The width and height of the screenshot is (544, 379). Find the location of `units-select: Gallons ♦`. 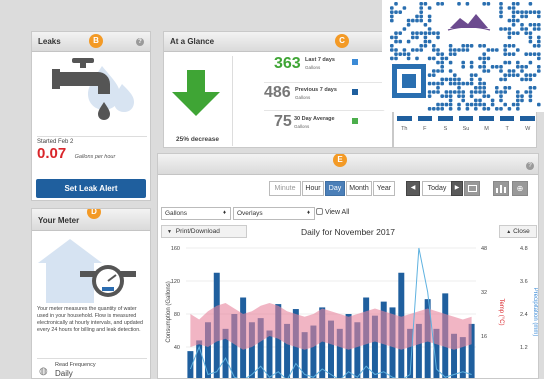

units-select: Gallons ♦ is located at coordinates (196, 213).